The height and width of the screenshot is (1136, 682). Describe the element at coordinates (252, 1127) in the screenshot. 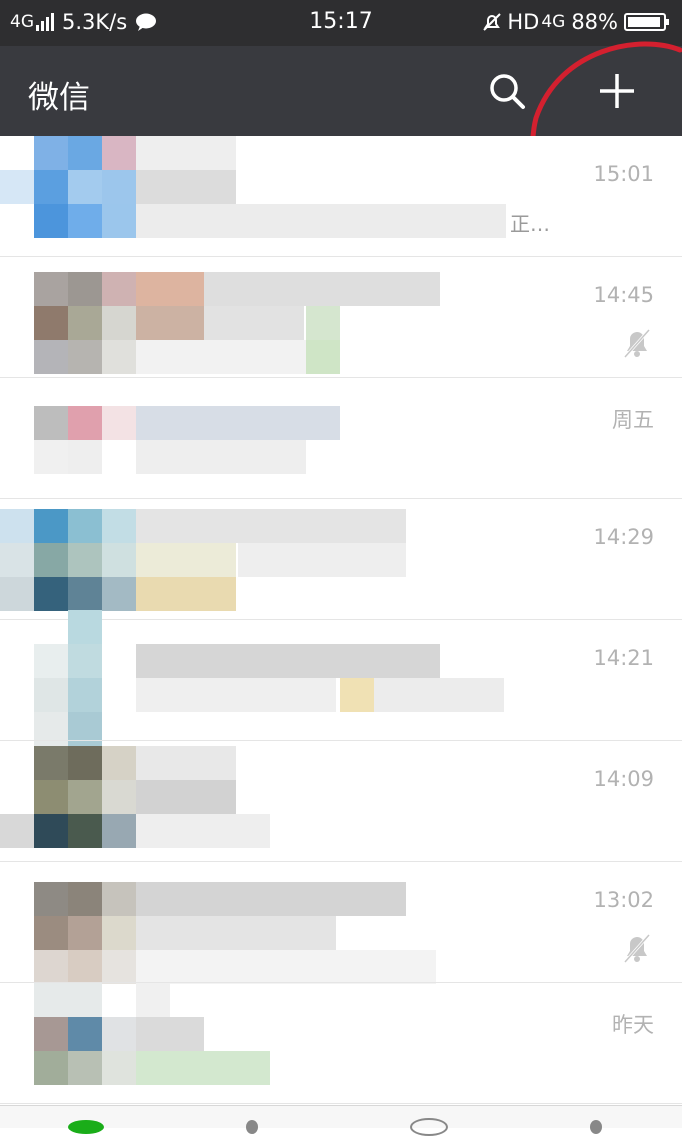

I see `tab-contacts-icon` at that location.